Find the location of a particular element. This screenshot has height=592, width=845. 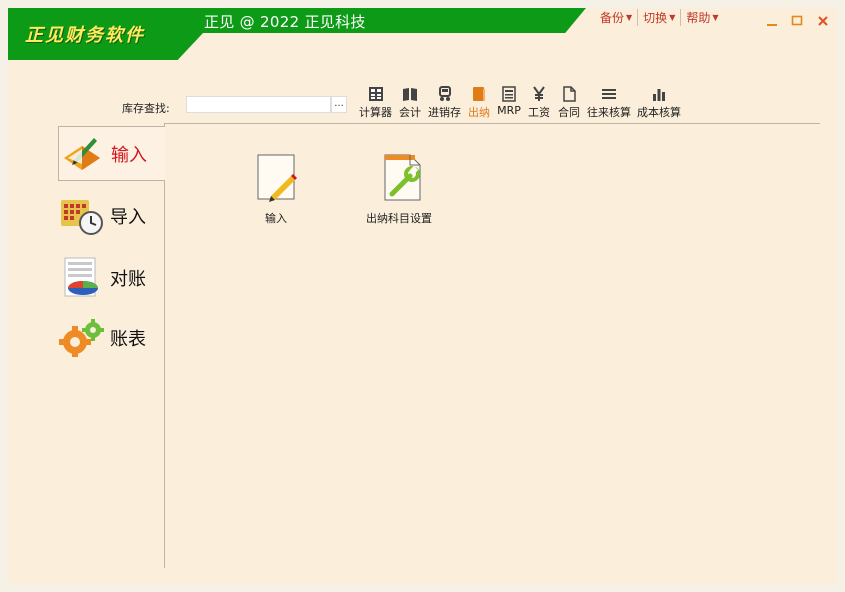

menu-backup: 备份 ▼ is located at coordinates (618, 17).